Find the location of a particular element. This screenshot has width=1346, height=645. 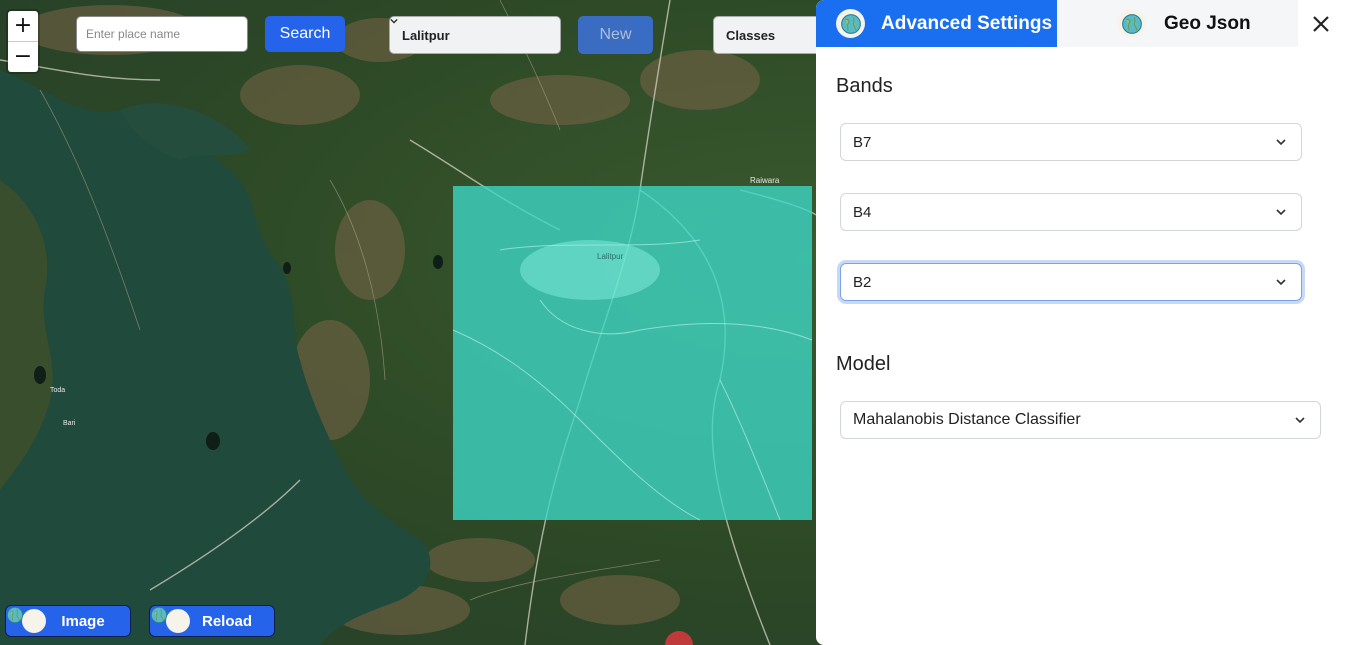

zoom-control: + − is located at coordinates (23, 41).